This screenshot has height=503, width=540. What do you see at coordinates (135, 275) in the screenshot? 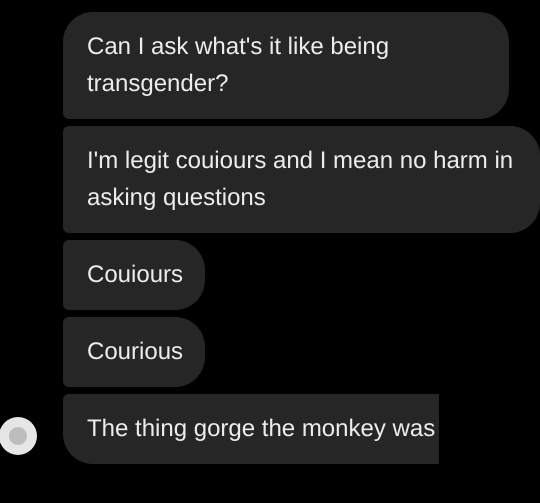
I see `message-text: Couiours` at bounding box center [135, 275].